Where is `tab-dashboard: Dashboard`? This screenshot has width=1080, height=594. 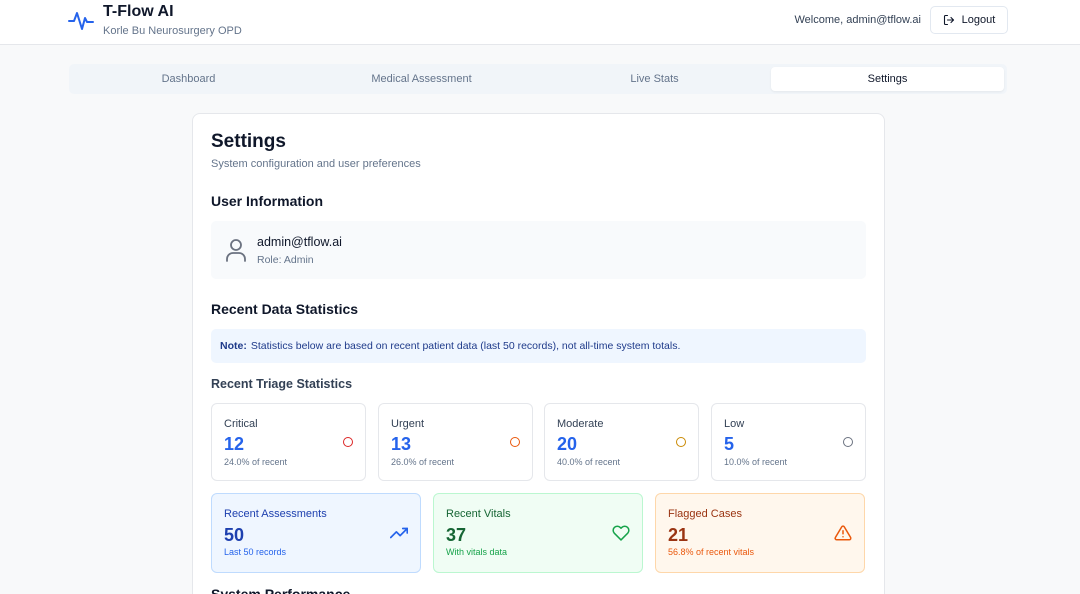 tab-dashboard: Dashboard is located at coordinates (188, 79).